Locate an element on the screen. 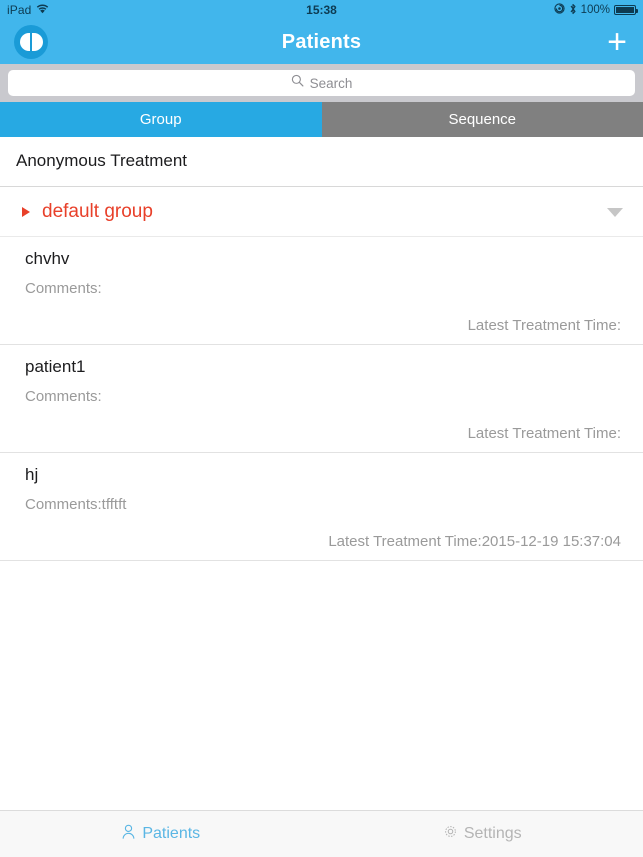  patient-name: patient1 is located at coordinates (55, 366).